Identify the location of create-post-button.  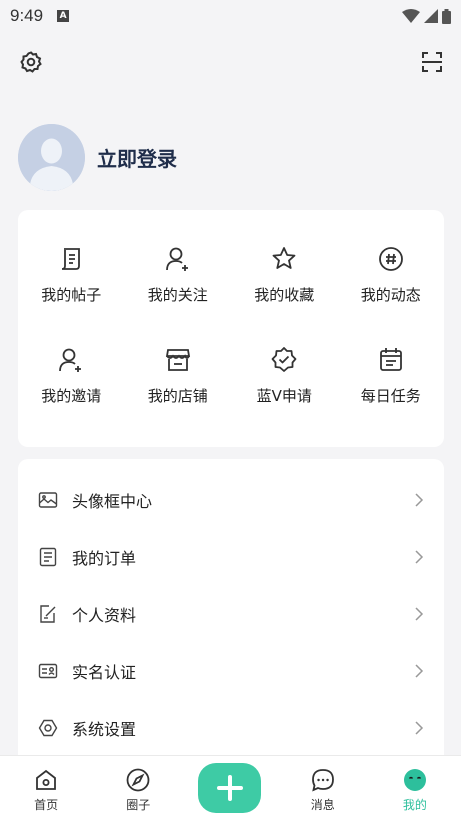
(229, 788).